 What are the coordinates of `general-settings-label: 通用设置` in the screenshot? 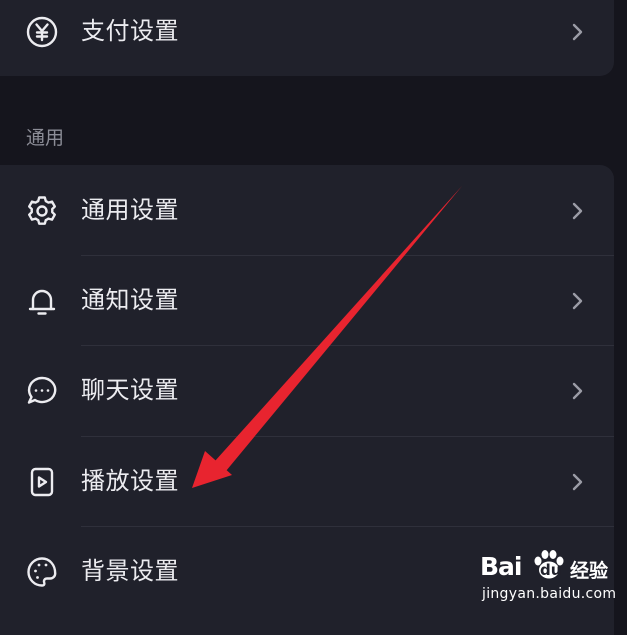 It's located at (130, 210).